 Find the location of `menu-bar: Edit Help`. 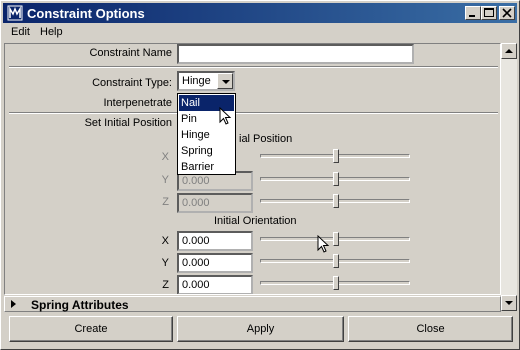

menu-bar: Edit Help is located at coordinates (260, 33).